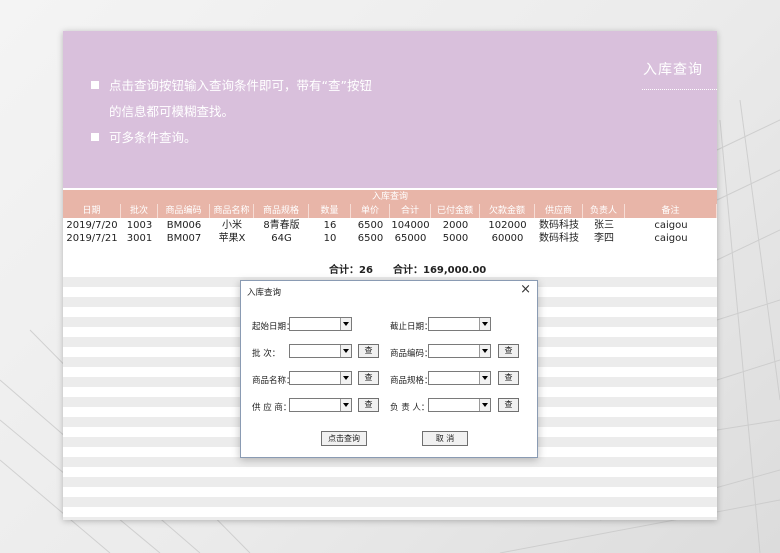 The image size is (780, 553). What do you see at coordinates (410, 225) in the screenshot?
I see `table-cell: 104000` at bounding box center [410, 225].